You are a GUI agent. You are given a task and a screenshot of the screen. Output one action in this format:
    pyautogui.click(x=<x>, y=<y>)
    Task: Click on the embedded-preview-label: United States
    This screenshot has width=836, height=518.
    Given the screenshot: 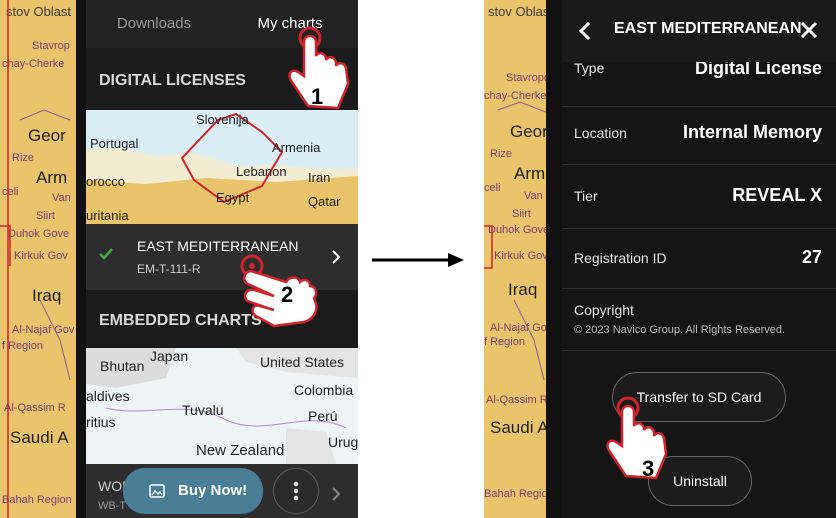 What is the action you would take?
    pyautogui.click(x=302, y=362)
    